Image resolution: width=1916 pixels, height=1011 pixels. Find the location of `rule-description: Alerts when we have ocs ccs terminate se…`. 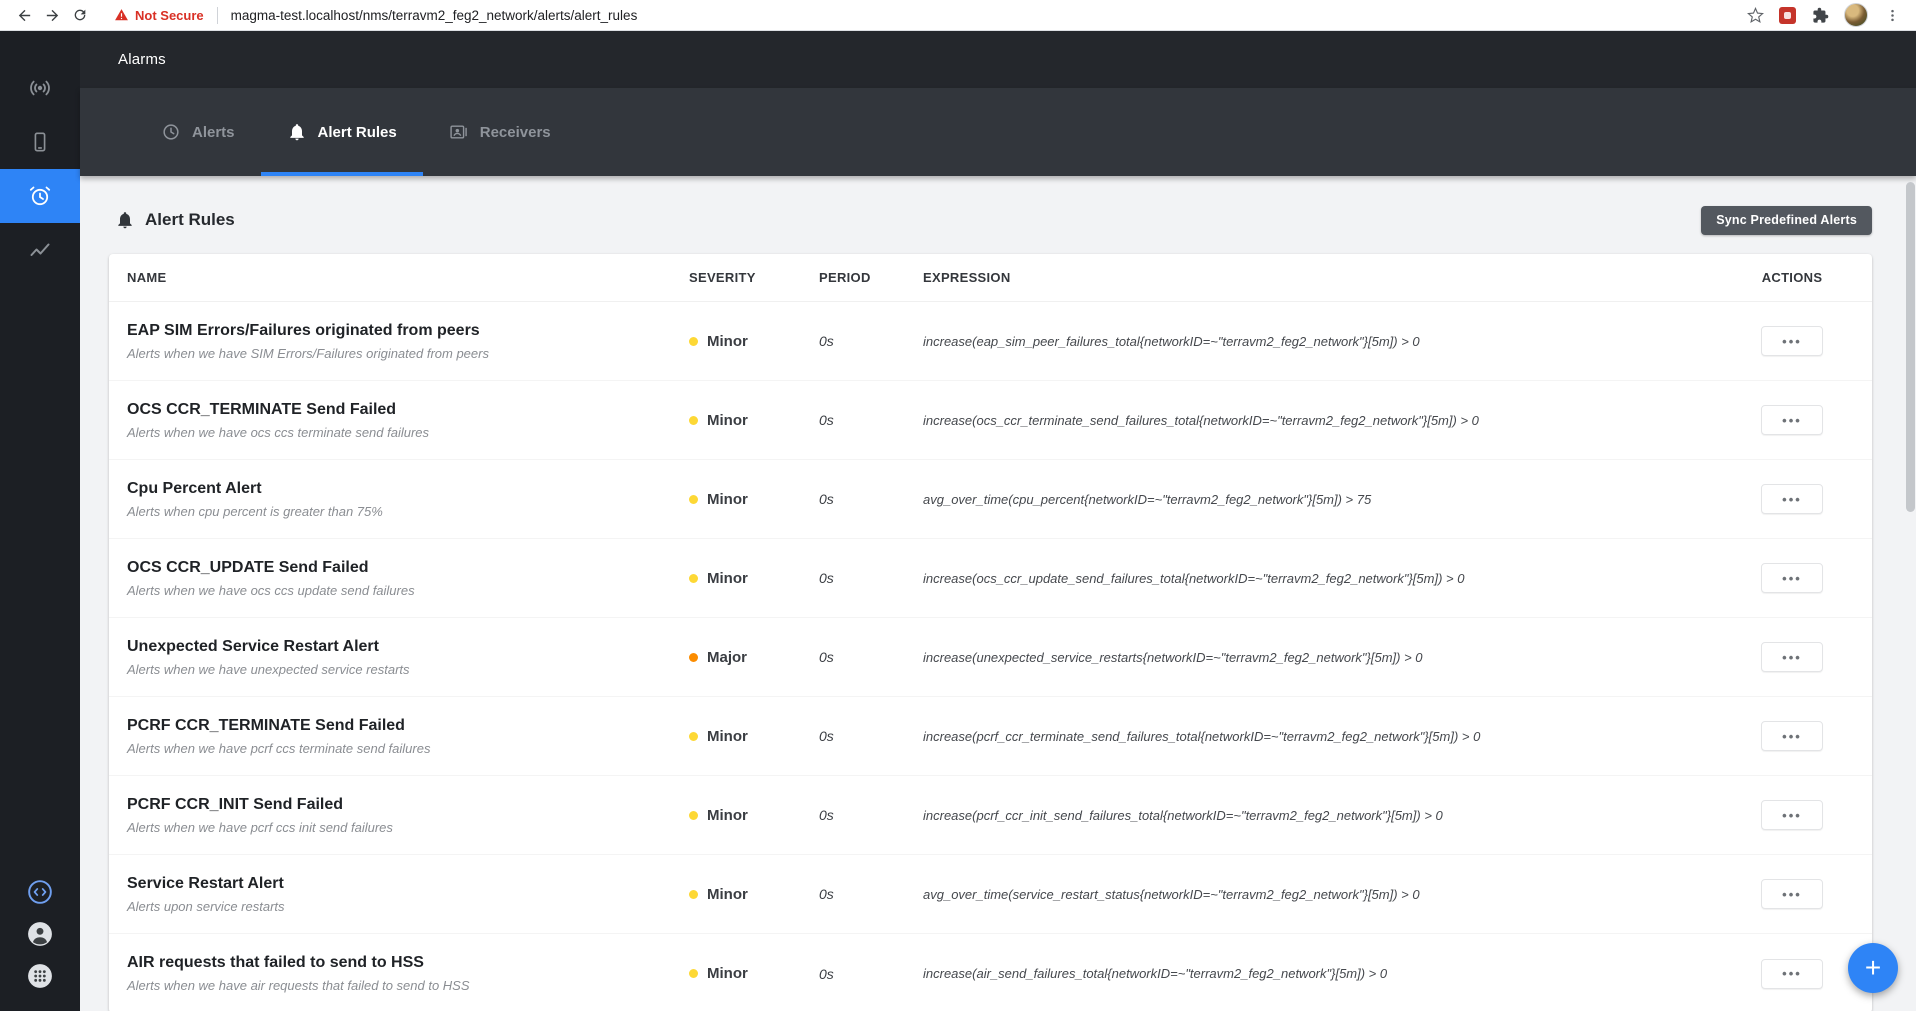

rule-description: Alerts when we have ocs ccs terminate se… is located at coordinates (278, 432).